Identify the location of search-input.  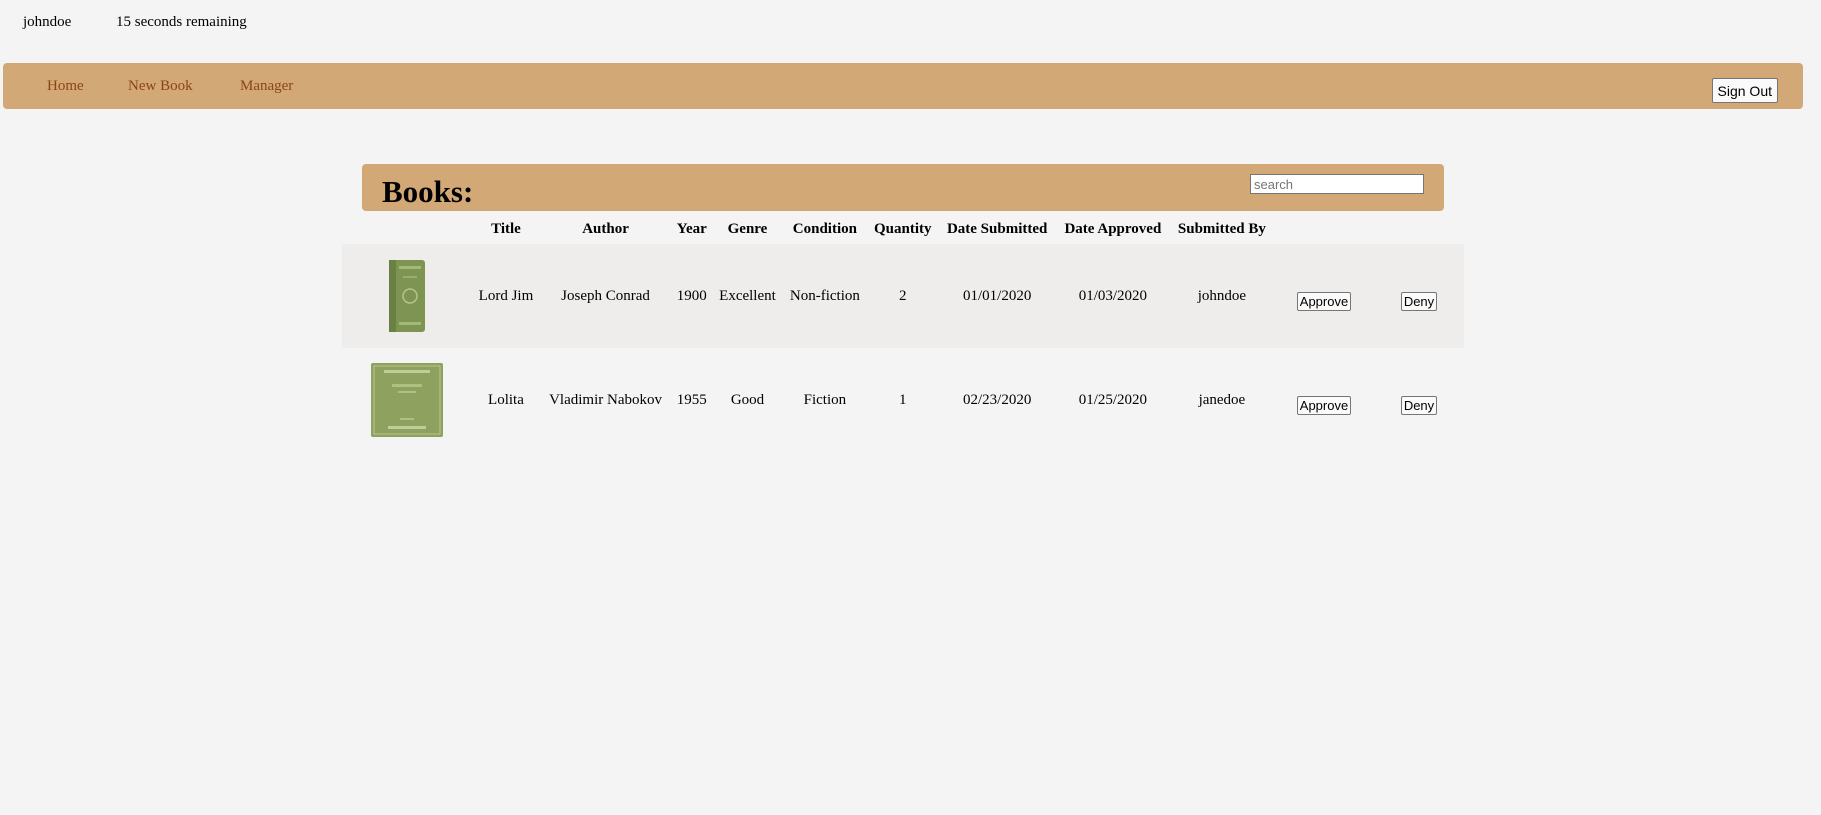
(1337, 184).